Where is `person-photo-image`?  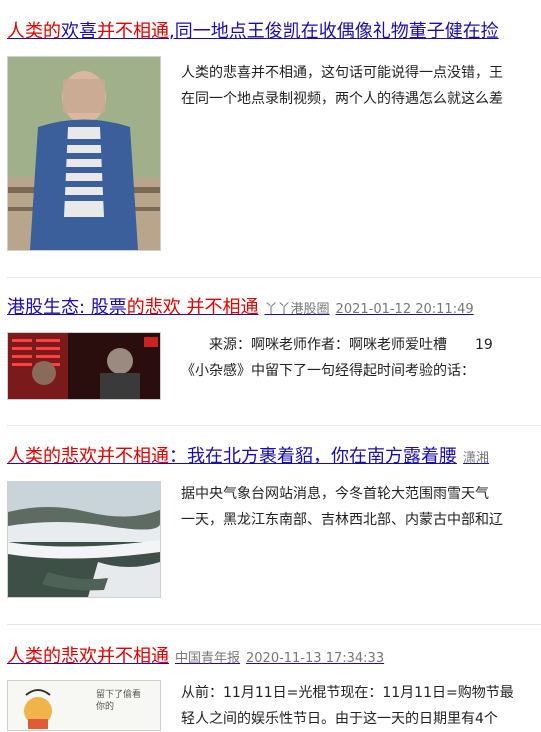 person-photo-image is located at coordinates (84, 153).